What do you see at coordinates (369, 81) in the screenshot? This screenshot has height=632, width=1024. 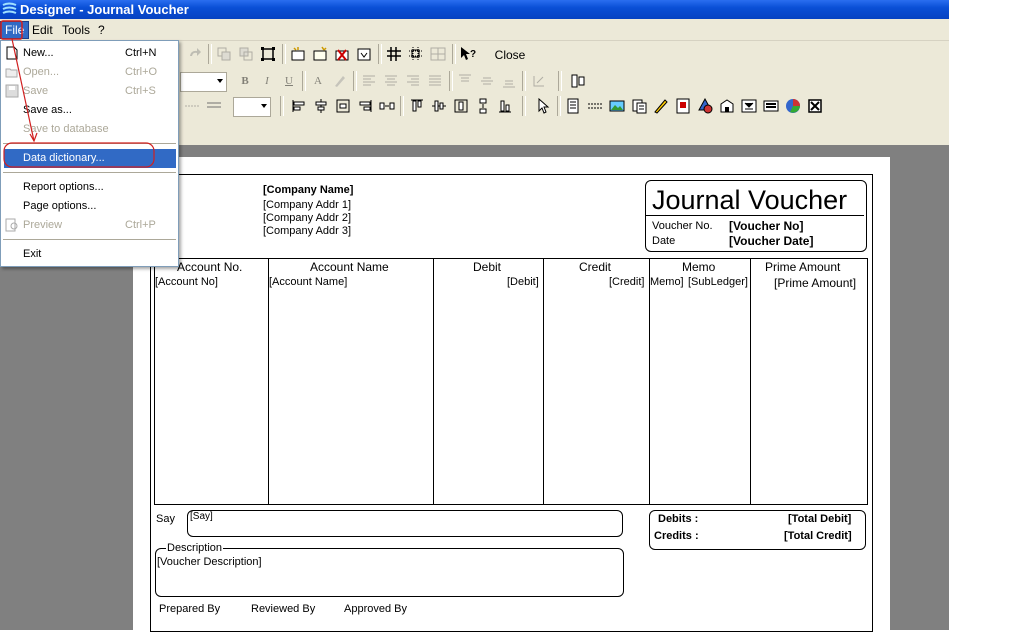 I see `align-left-icon` at bounding box center [369, 81].